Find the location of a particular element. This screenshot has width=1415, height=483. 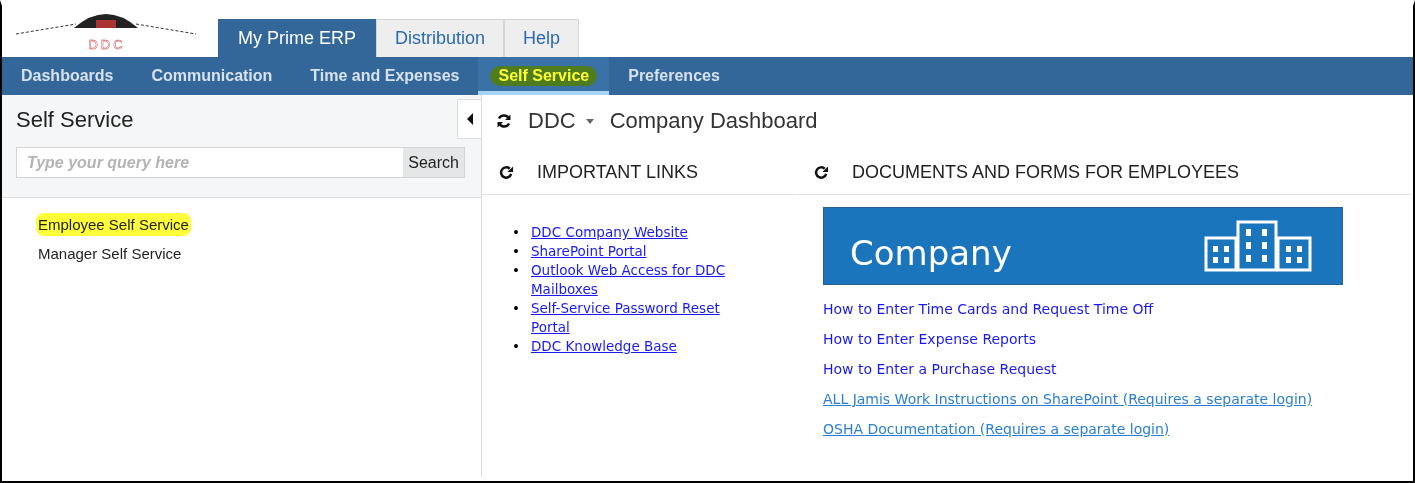

search-field: Type your query here Search is located at coordinates (240, 162).